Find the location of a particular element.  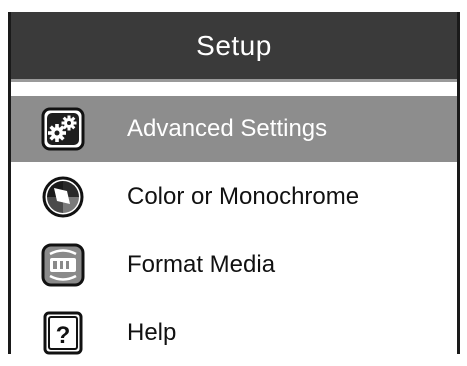

gears-icon is located at coordinates (63, 129).